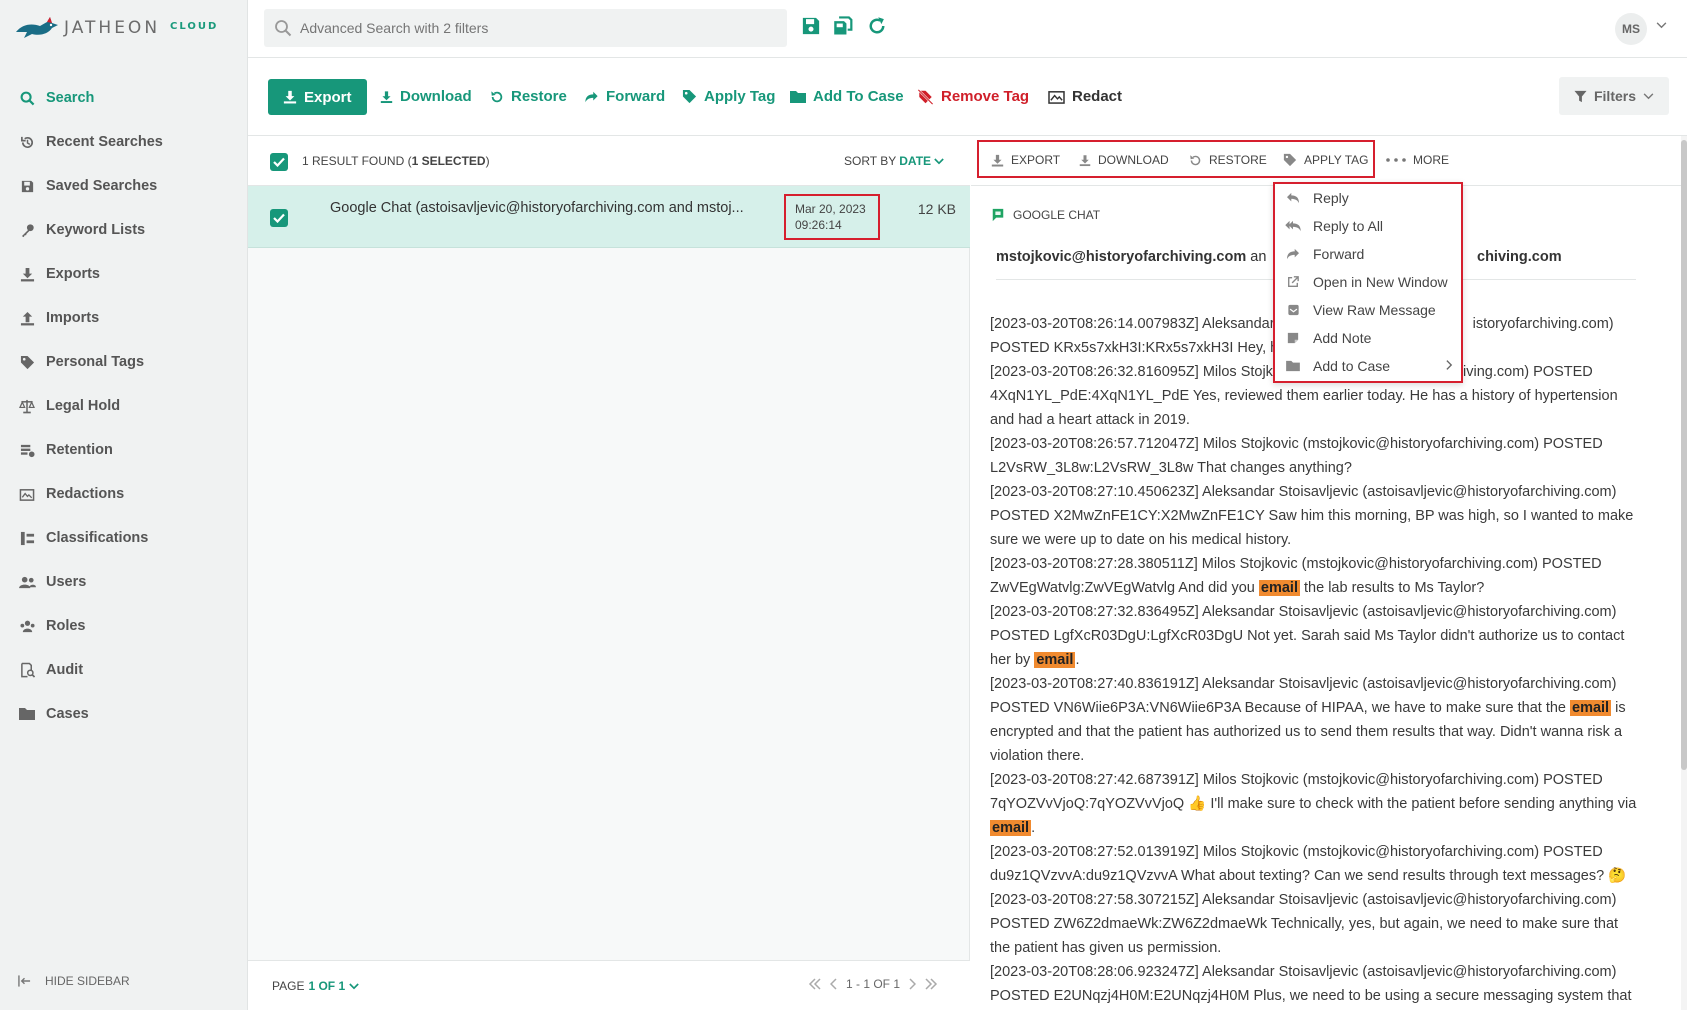 The height and width of the screenshot is (1010, 1687). I want to click on scrollbar-thumb, so click(1684, 455).